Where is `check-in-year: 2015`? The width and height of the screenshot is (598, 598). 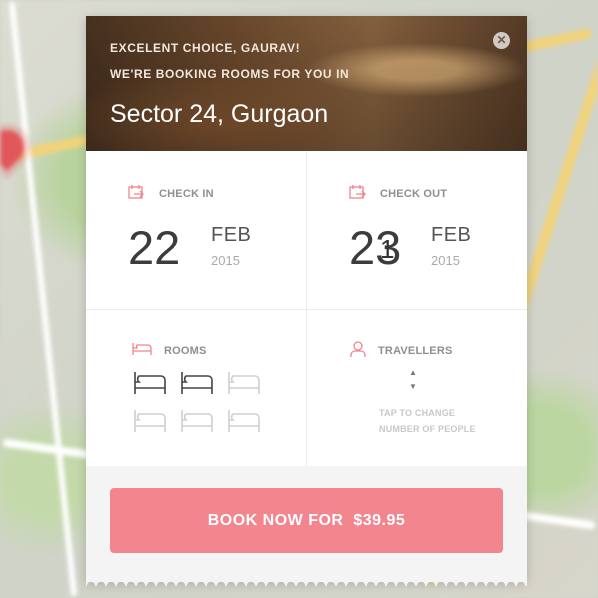
check-in-year: 2015 is located at coordinates (225, 260).